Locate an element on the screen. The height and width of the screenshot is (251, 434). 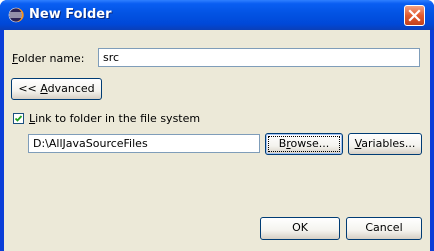
folder-name-input: src is located at coordinates (259, 57).